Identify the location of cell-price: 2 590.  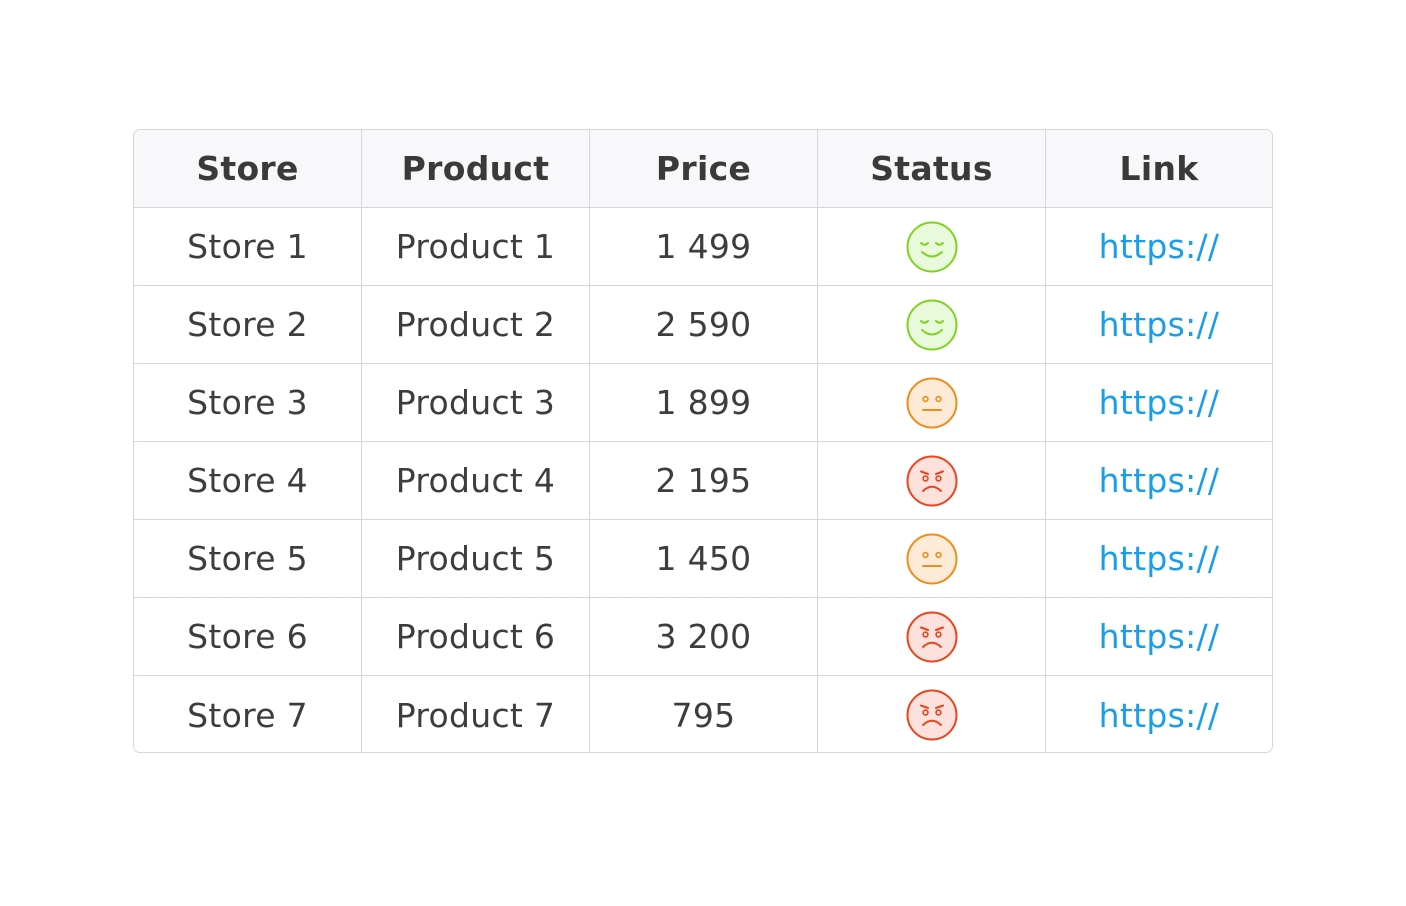
(704, 325).